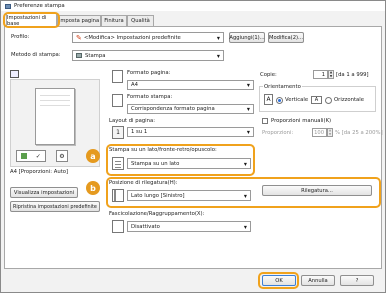  What do you see at coordinates (55, 116) in the screenshot?
I see `page-preview` at bounding box center [55, 116].